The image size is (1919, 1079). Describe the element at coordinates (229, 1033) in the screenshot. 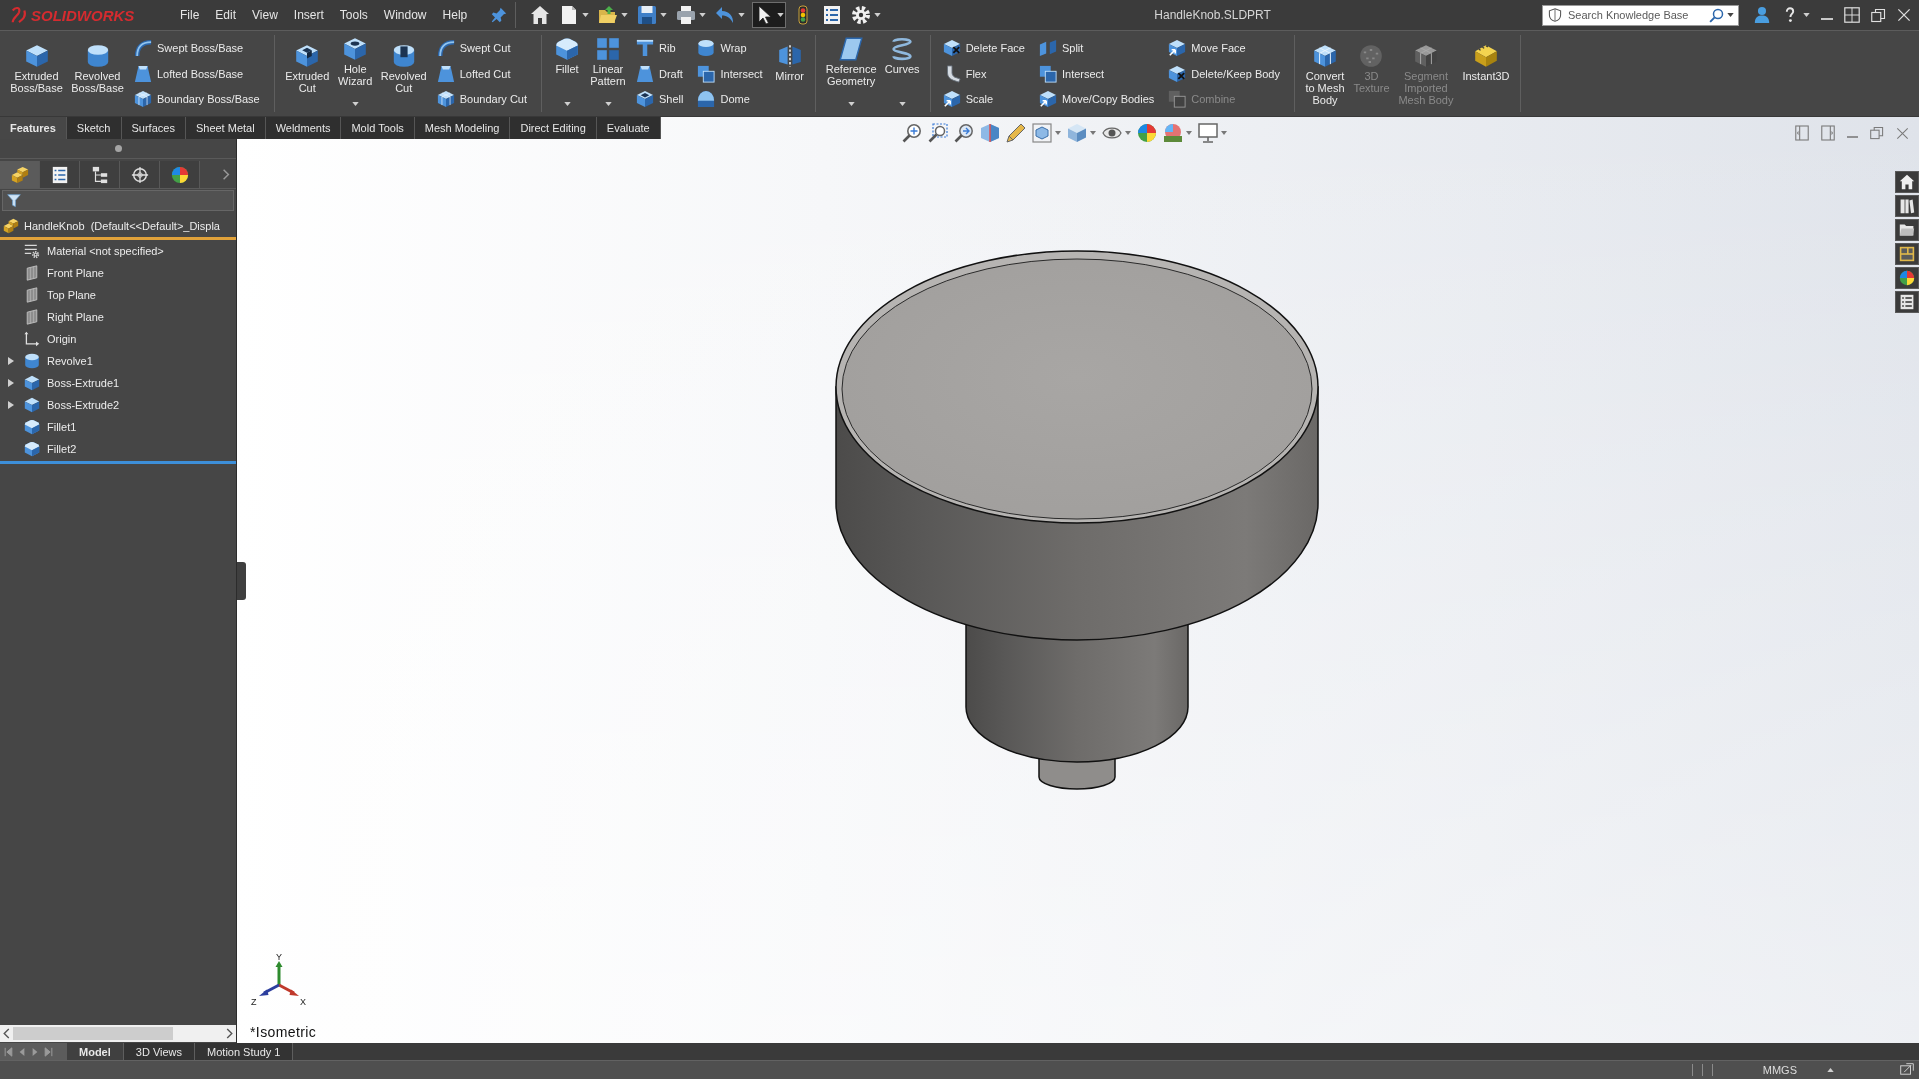

I see `scroll-right-icon` at that location.